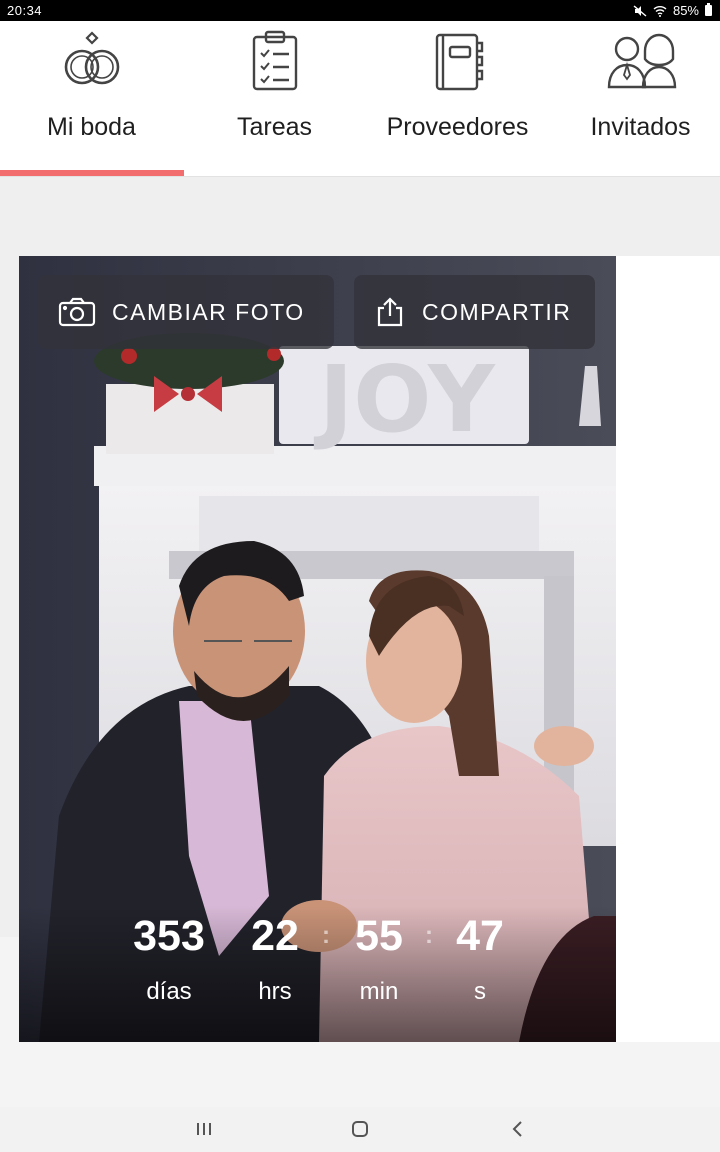 This screenshot has width=720, height=1152. What do you see at coordinates (685, 10) in the screenshot?
I see `battery-level: 85%` at bounding box center [685, 10].